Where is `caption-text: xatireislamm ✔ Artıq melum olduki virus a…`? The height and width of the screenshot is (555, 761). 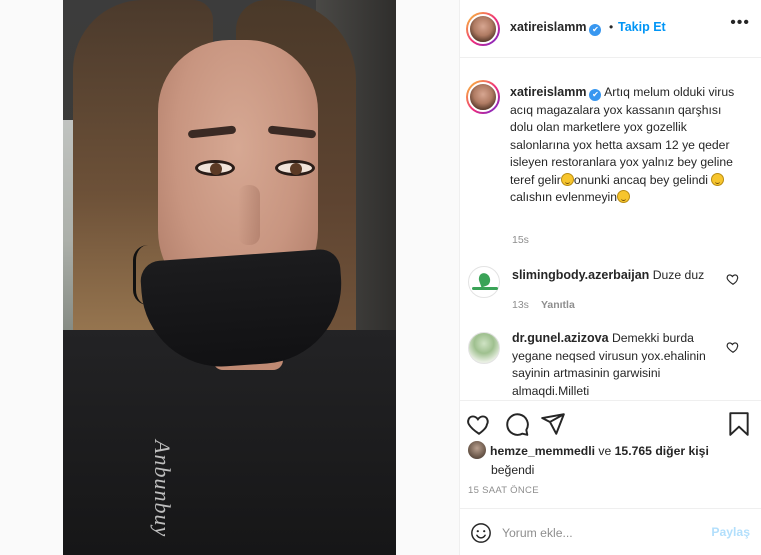 caption-text: xatireislamm ✔ Artıq melum olduki virus a… is located at coordinates (626, 145).